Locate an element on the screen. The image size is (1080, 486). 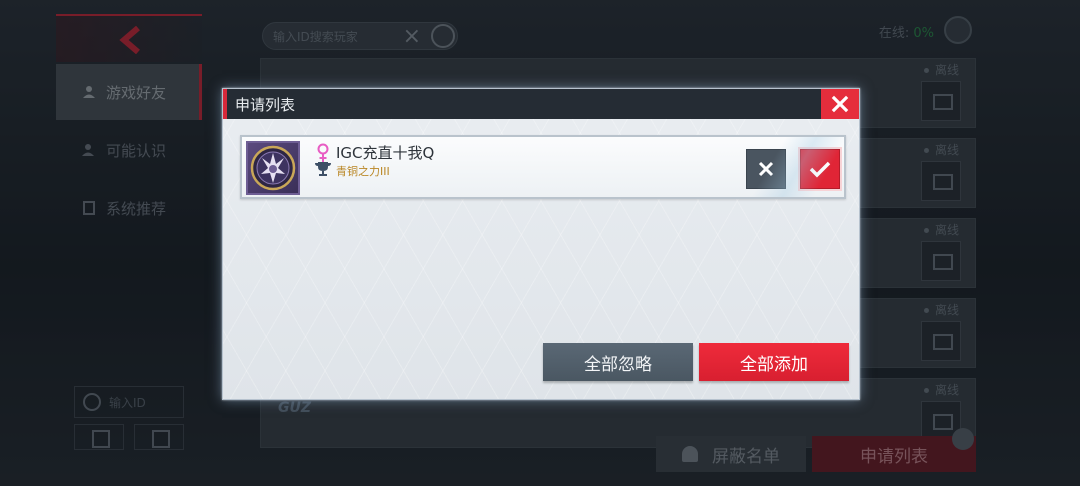
ignore-all-button: 全部忽略 is located at coordinates (618, 362).